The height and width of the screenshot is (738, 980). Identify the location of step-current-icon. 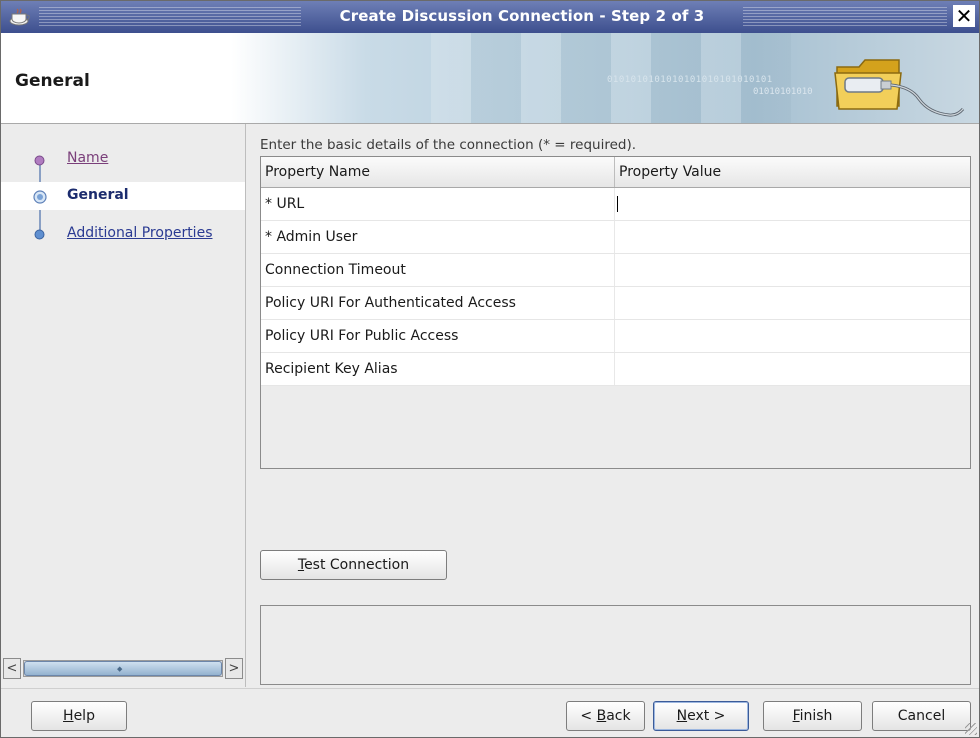
(40, 197).